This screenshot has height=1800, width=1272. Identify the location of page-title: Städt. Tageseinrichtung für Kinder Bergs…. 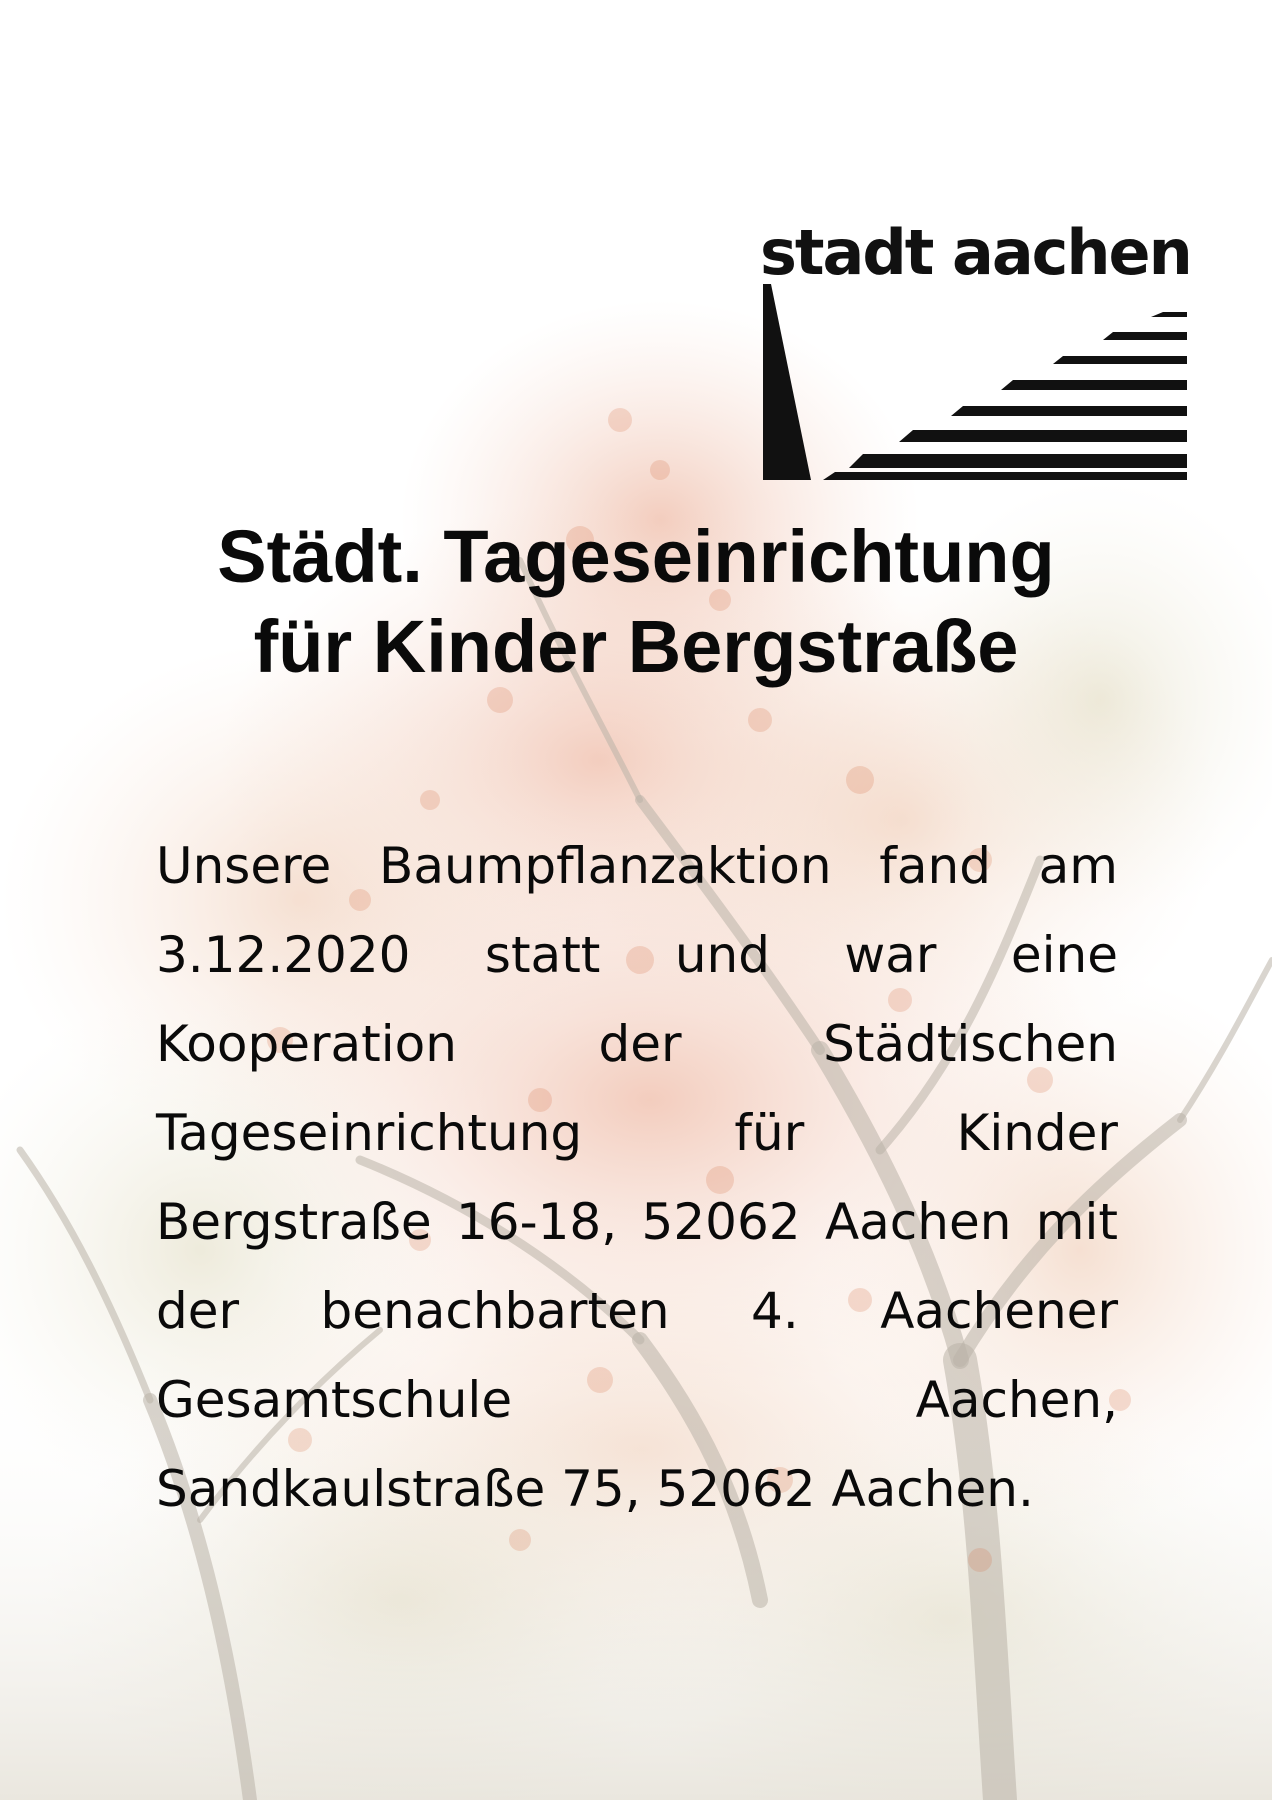
(636, 602).